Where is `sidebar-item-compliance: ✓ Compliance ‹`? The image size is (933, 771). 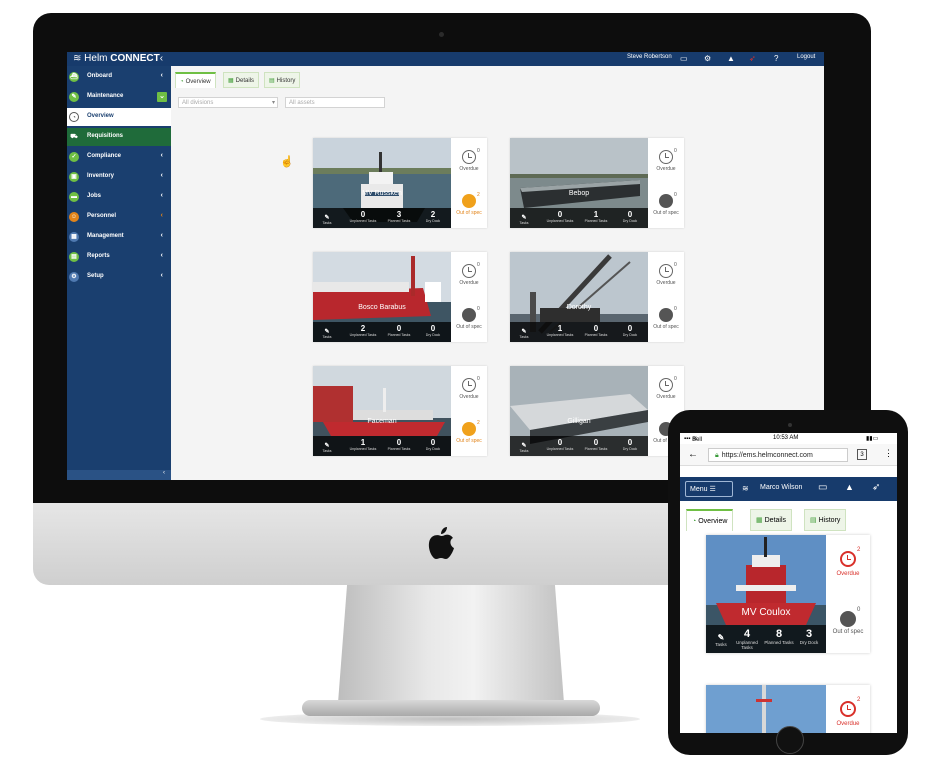 sidebar-item-compliance: ✓ Compliance ‹ is located at coordinates (119, 157).